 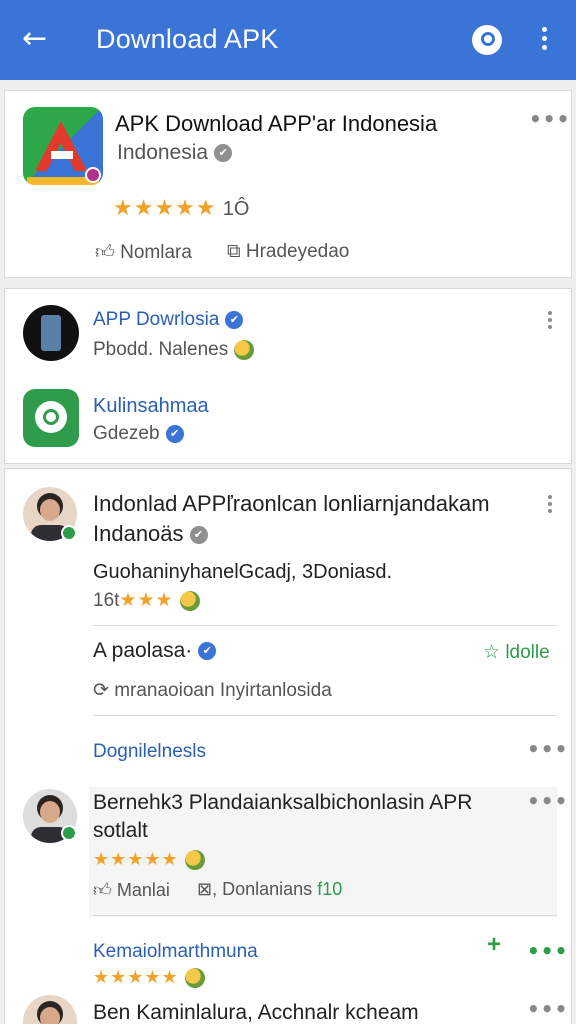 I want to click on rating-extra: 1Ô, so click(x=236, y=209).